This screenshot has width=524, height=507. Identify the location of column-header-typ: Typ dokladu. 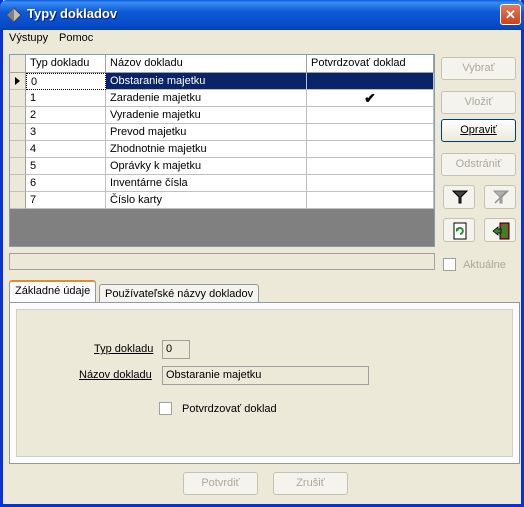
(66, 64).